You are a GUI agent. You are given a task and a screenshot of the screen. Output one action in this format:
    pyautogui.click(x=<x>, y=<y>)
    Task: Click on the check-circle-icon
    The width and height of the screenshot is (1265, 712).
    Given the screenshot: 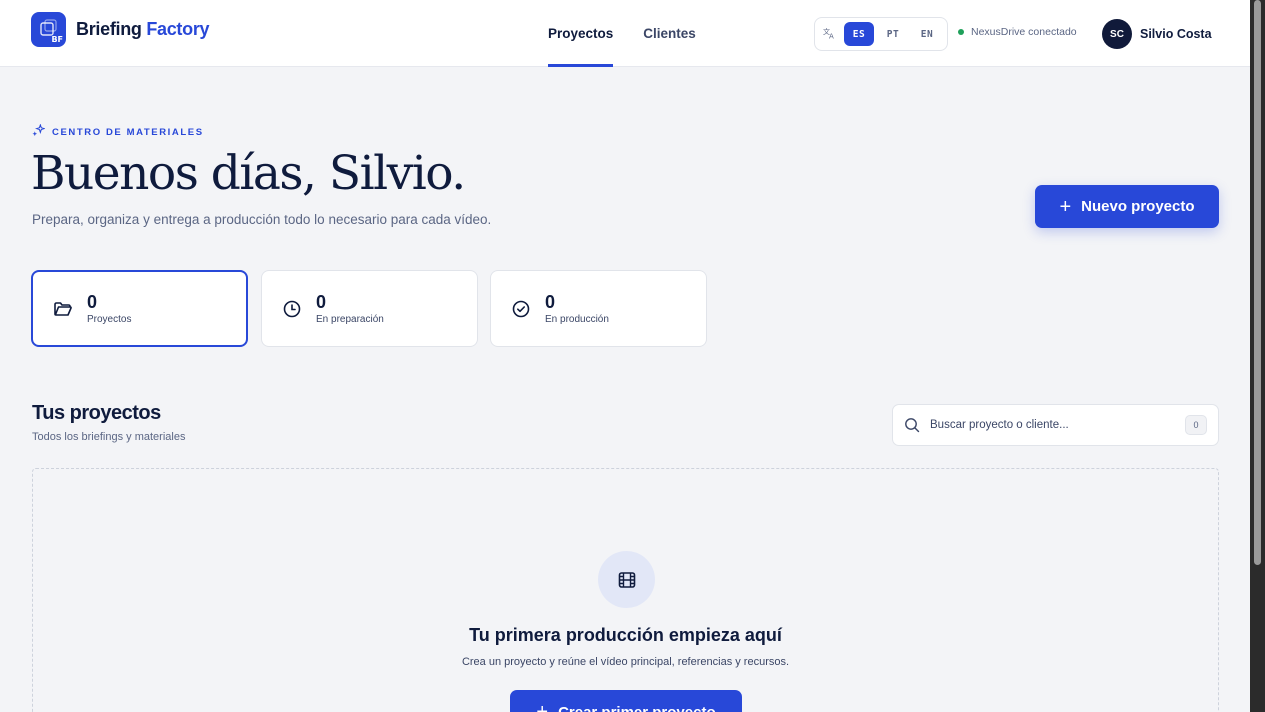 What is the action you would take?
    pyautogui.click(x=521, y=308)
    